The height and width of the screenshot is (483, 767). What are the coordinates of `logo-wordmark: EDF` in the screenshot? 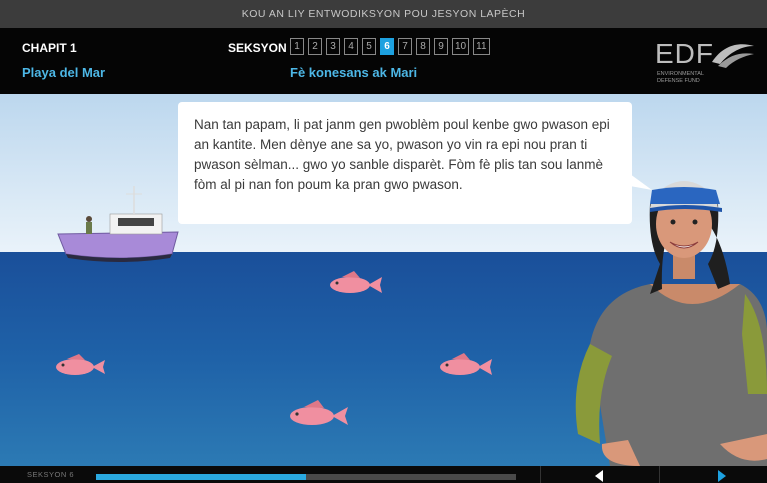 It's located at (684, 53).